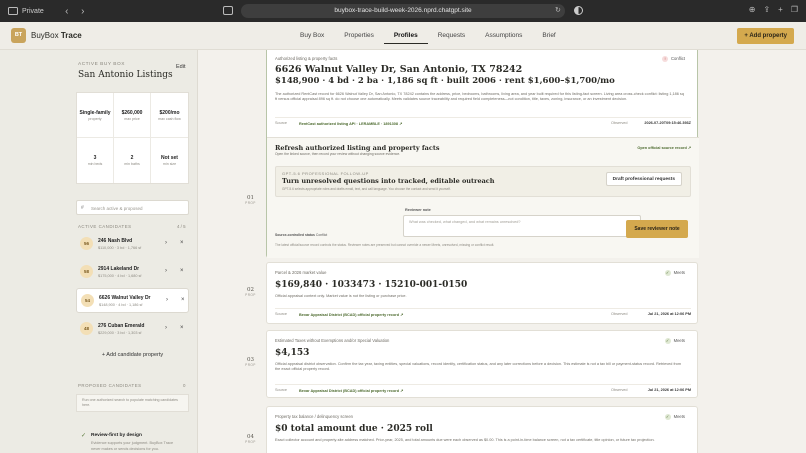 Image resolution: width=806 pixels, height=453 pixels. Describe the element at coordinates (250, 439) in the screenshot. I see `card-number: 04 PROP` at that location.